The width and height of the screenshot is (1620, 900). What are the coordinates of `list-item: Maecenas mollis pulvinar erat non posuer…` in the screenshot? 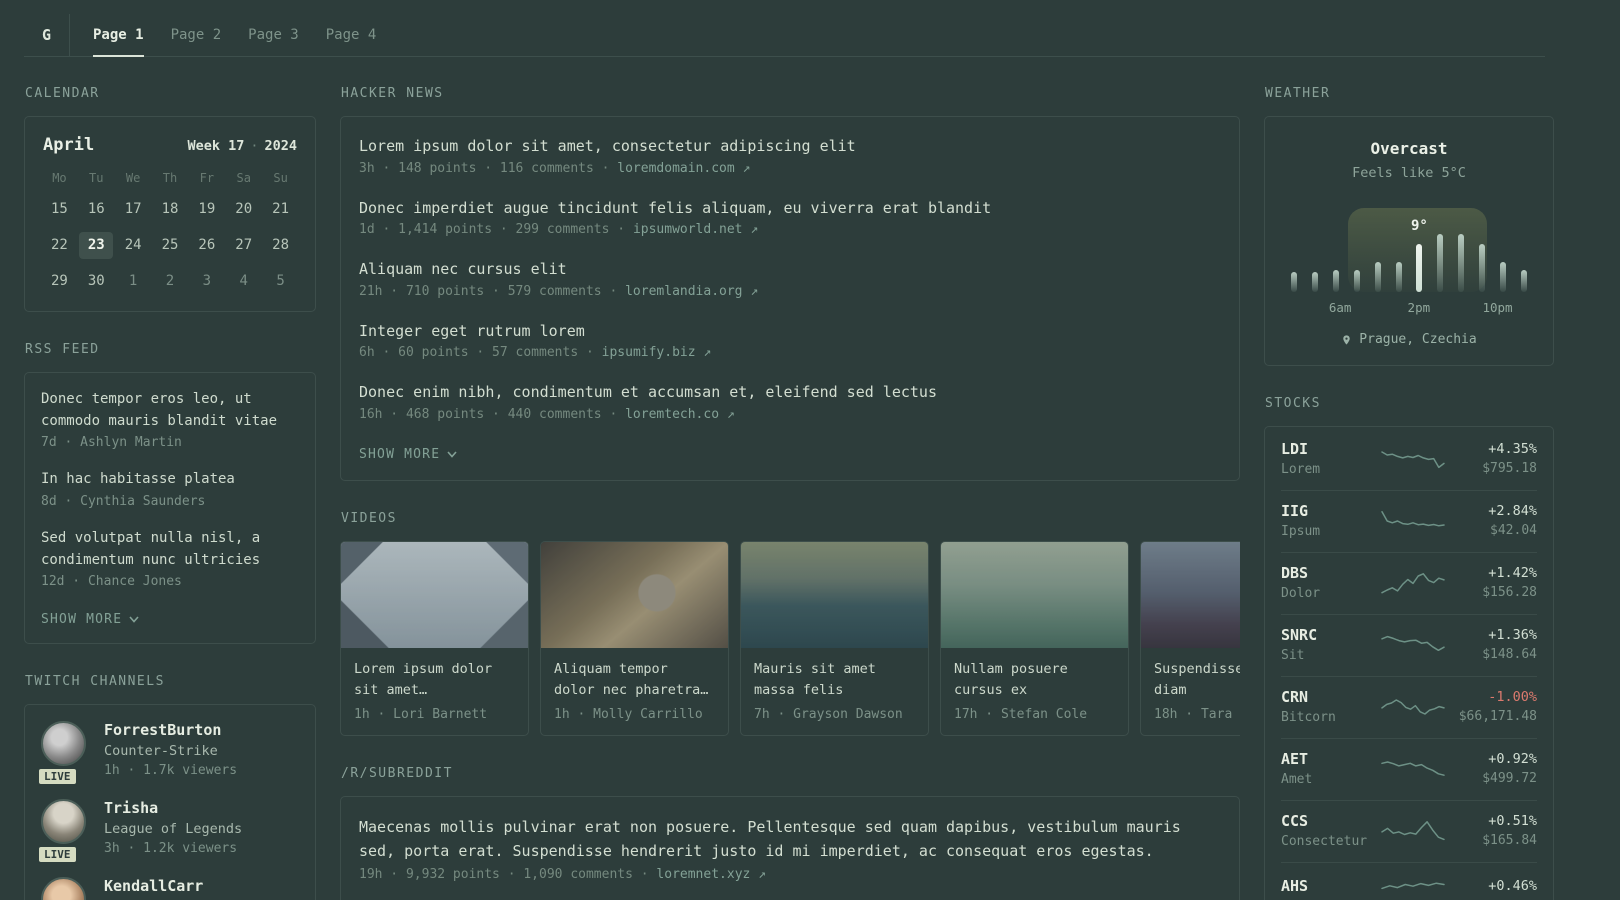 It's located at (790, 849).